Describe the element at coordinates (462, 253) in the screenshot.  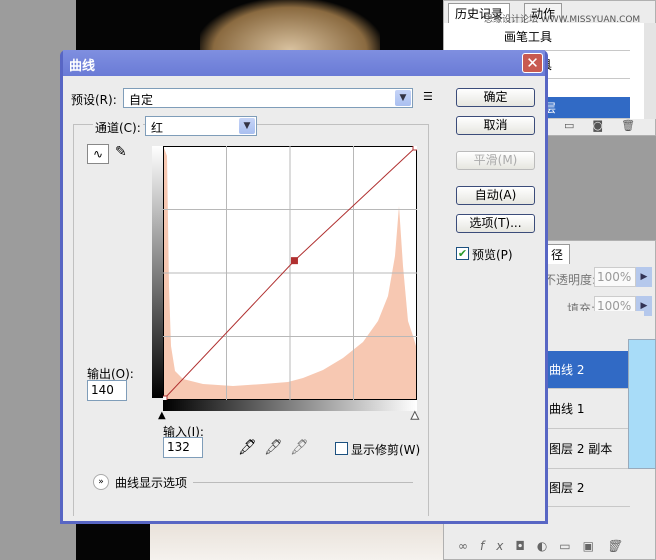
I see `preview-checkbox: ✔` at that location.